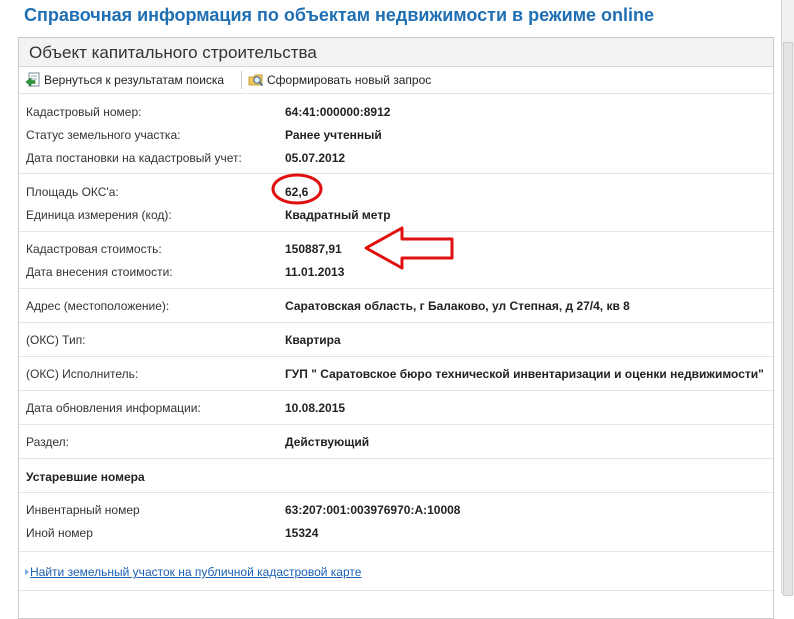  Describe the element at coordinates (83, 510) in the screenshot. I see `field-label: Инвентарный номер` at that location.